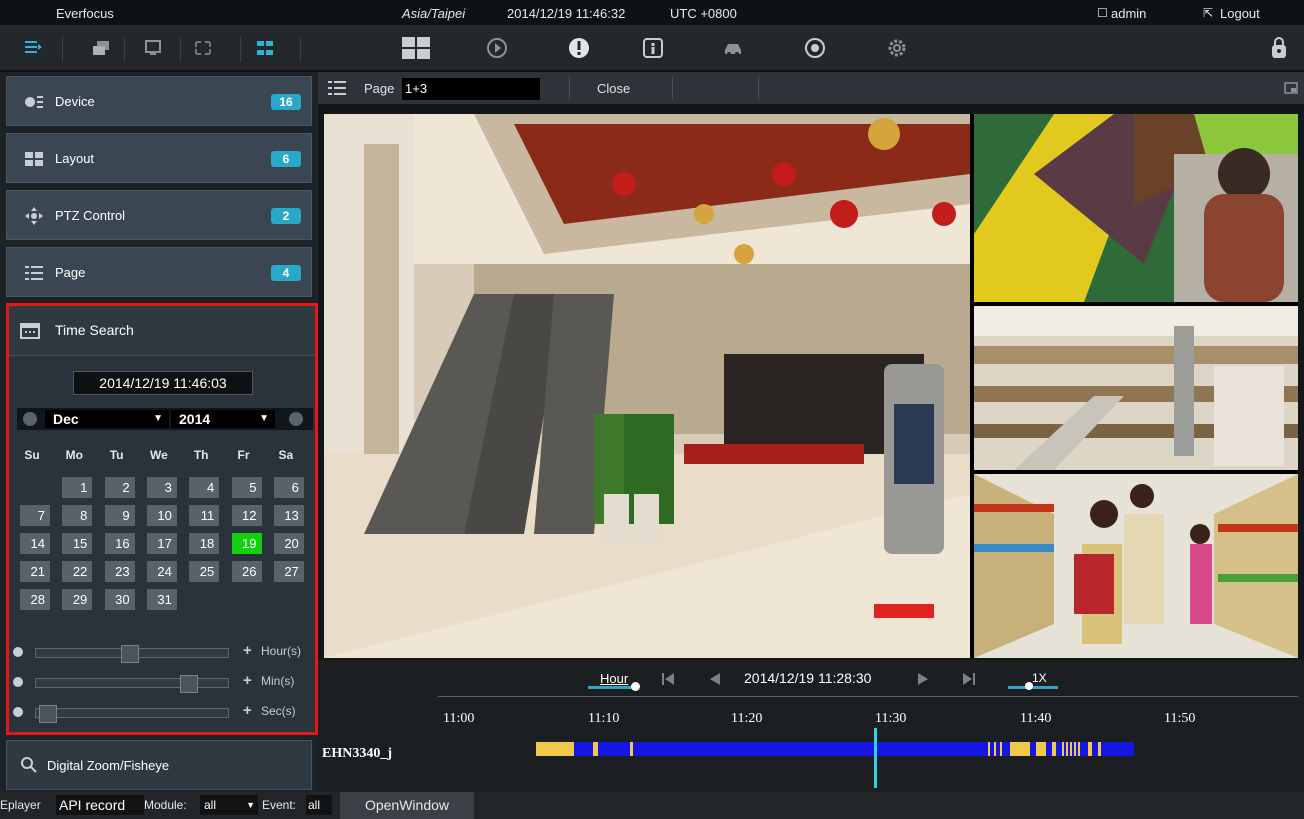  Describe the element at coordinates (77, 487) in the screenshot. I see `calendar-day: 1` at that location.